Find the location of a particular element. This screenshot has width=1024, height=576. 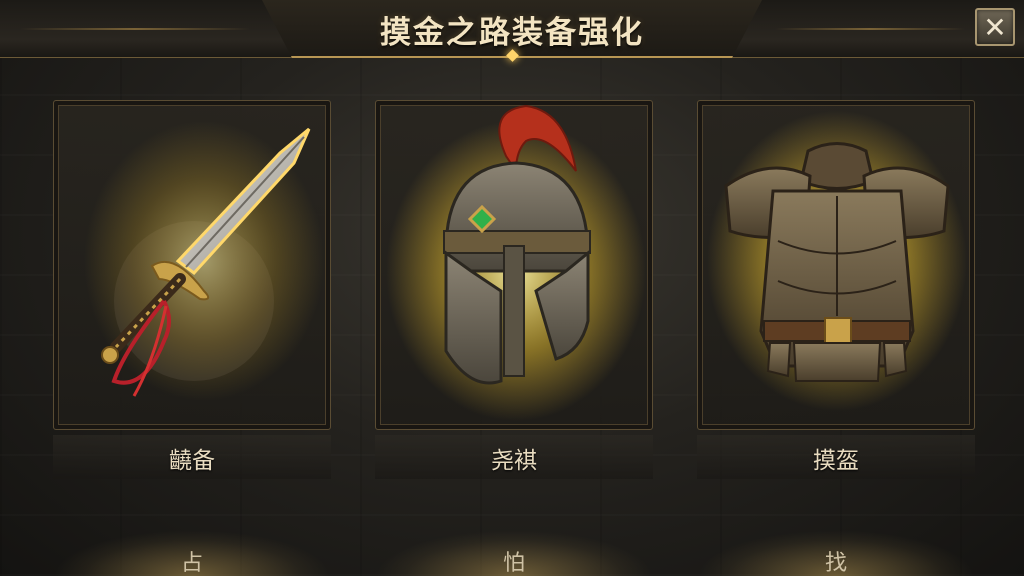

bottom-button-helmet: 怕 is located at coordinates (514, 560).